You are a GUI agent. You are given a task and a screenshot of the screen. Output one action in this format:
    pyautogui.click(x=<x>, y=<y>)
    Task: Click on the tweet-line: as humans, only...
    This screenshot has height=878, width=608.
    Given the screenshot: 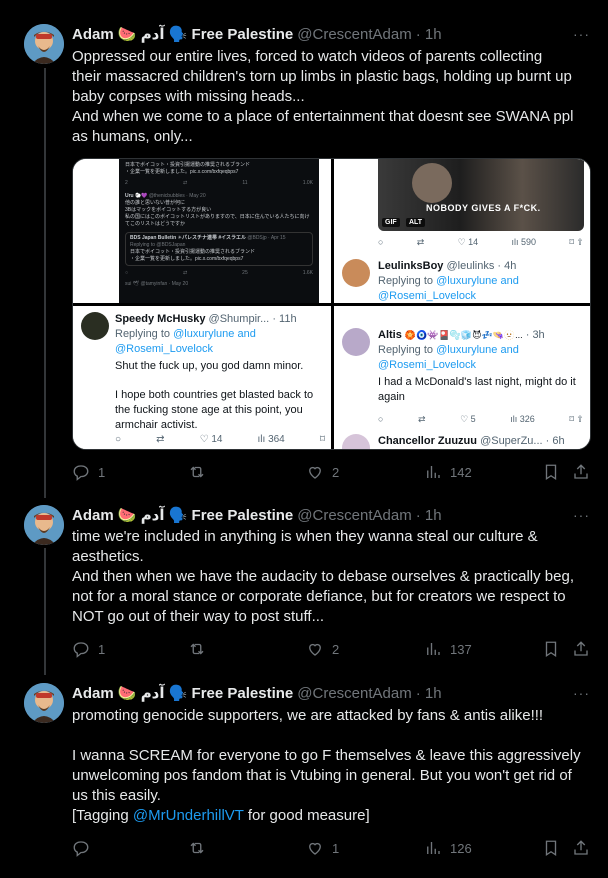 What is the action you would take?
    pyautogui.click(x=132, y=136)
    